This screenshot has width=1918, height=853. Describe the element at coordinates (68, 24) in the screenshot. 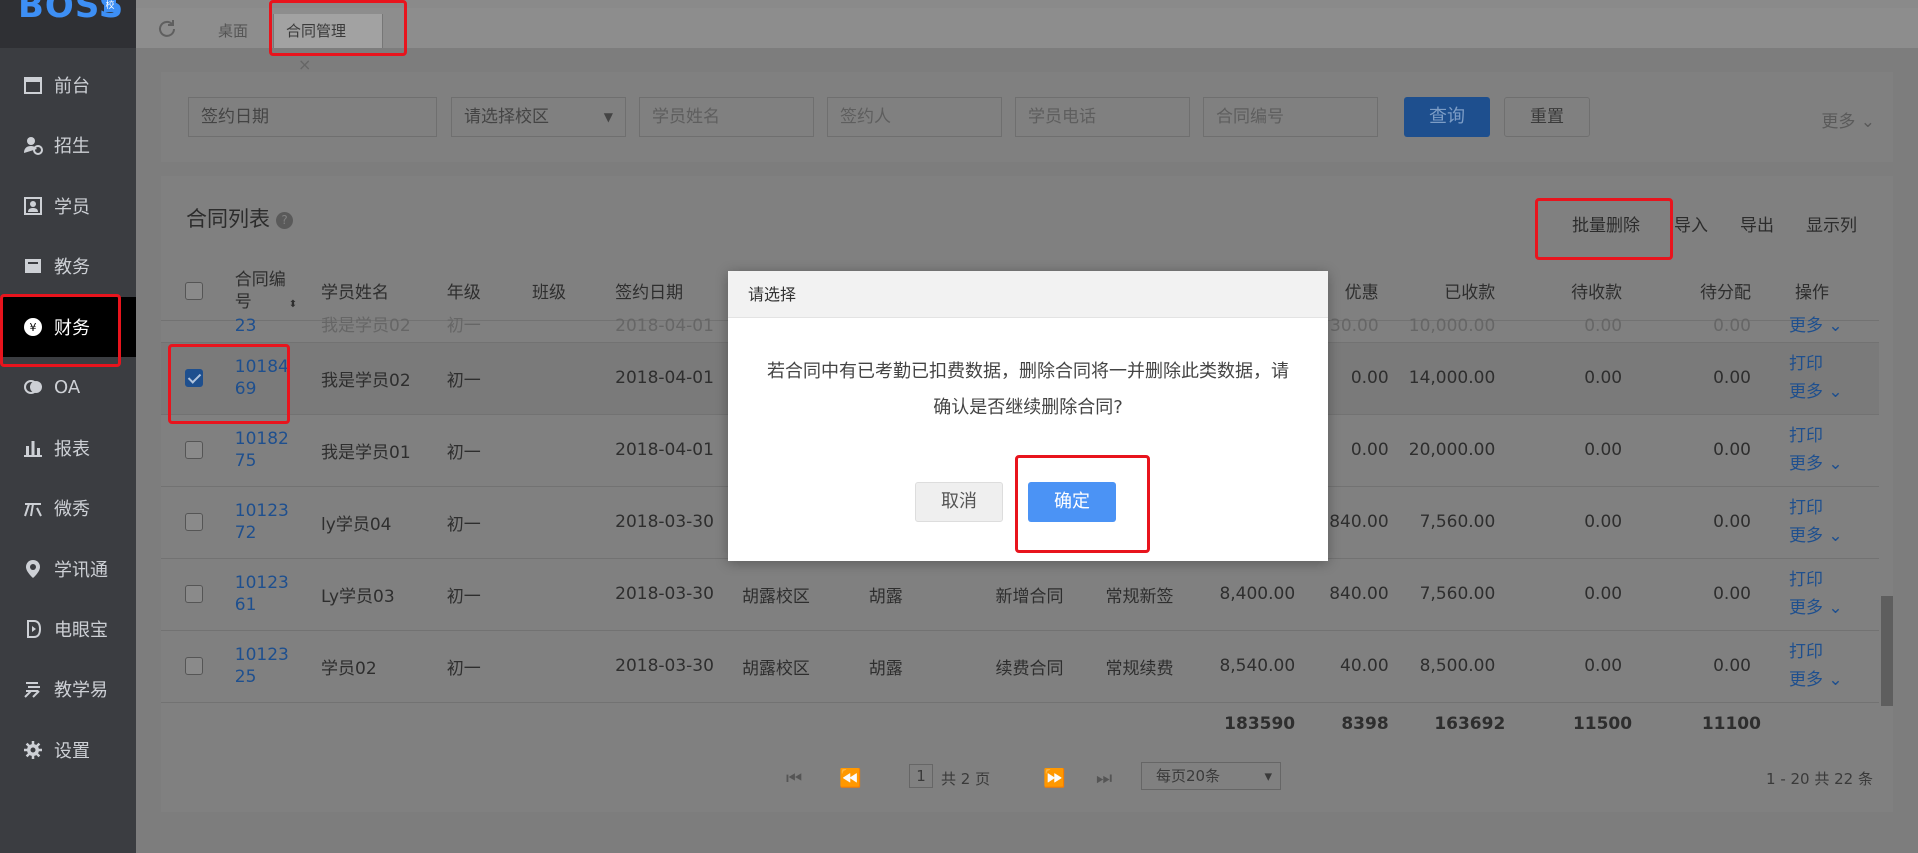

I see `app-logo: BOSS 校` at that location.